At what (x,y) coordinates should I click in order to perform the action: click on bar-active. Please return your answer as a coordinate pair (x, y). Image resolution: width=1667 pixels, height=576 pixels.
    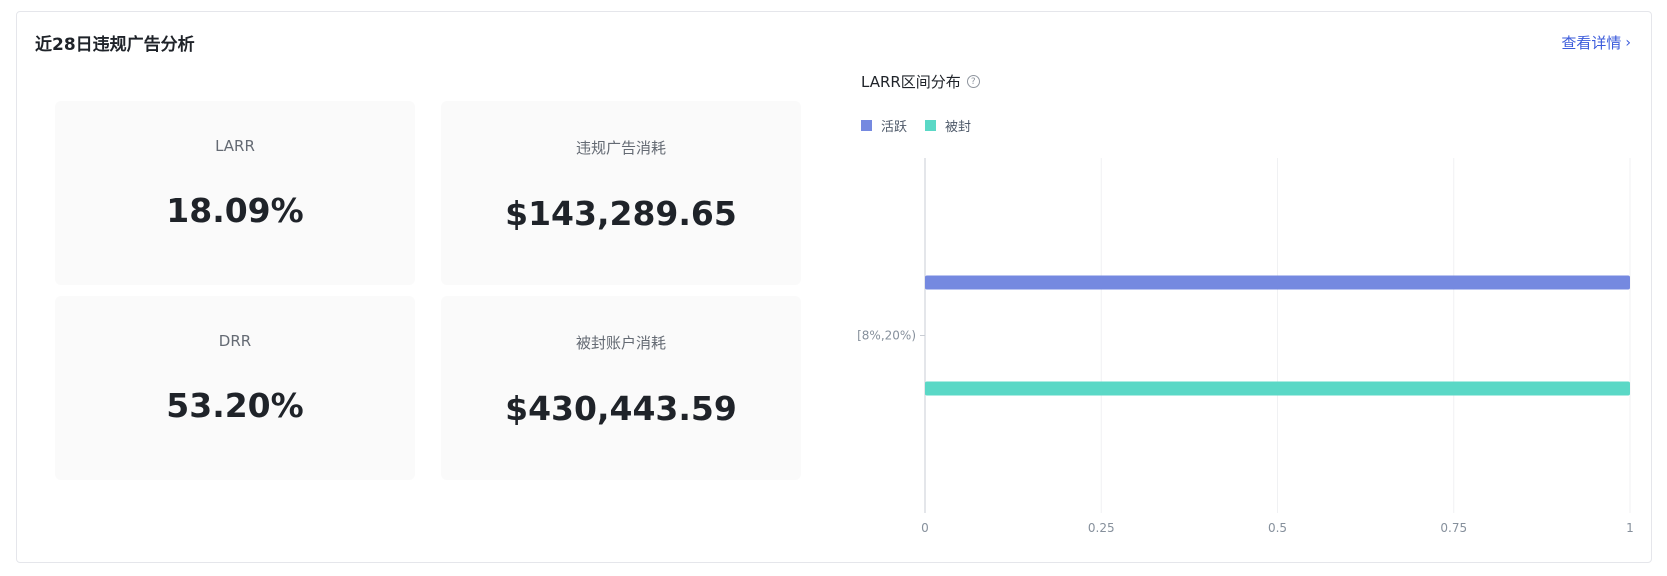
    Looking at the image, I should click on (1277, 282).